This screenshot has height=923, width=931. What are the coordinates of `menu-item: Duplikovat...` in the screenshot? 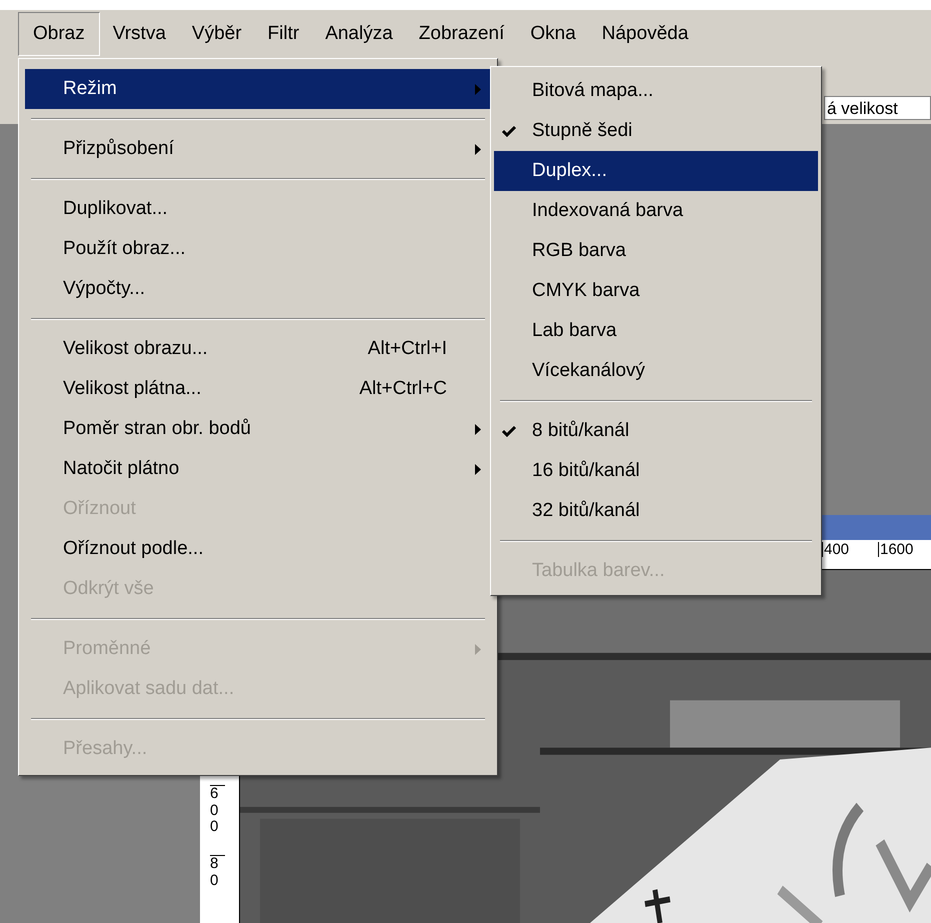 It's located at (258, 209).